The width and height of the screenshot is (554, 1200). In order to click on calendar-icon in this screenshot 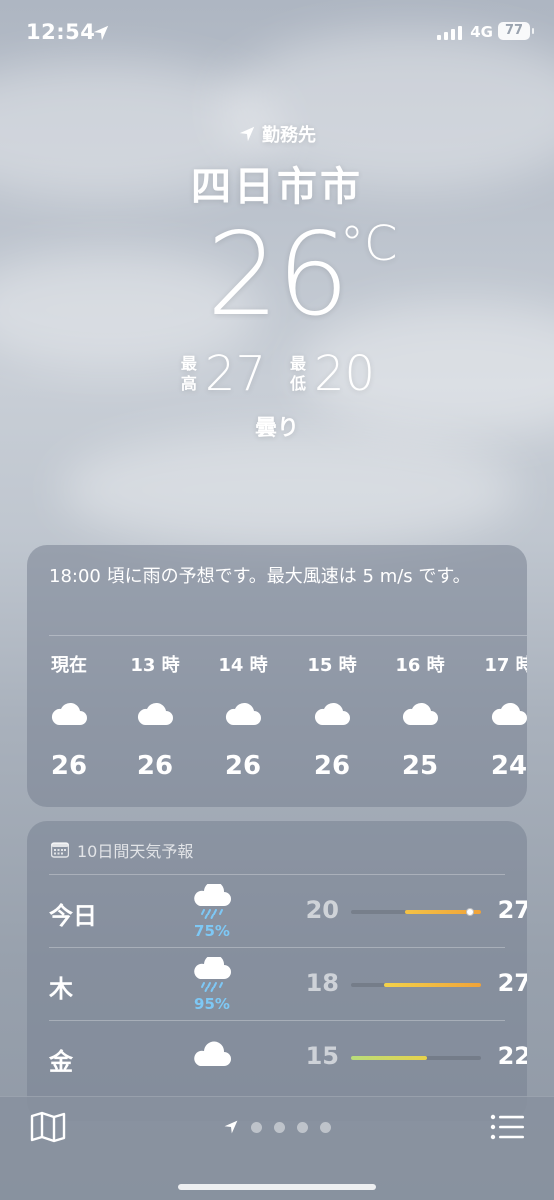, I will do `click(60, 850)`.